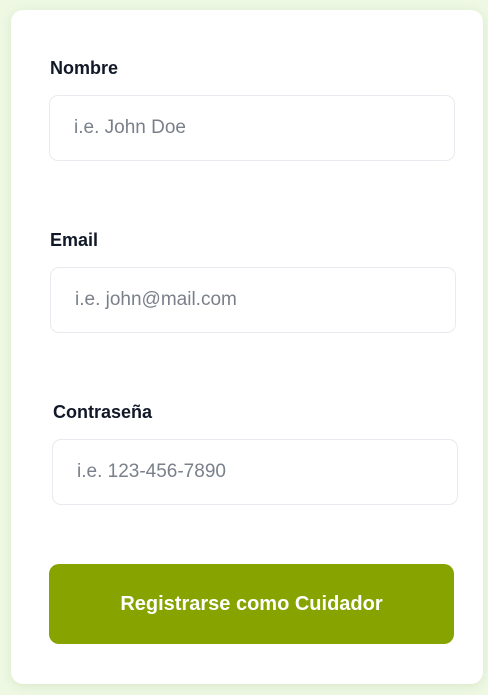 This screenshot has height=695, width=488. What do you see at coordinates (84, 68) in the screenshot?
I see `name-label: Nombre` at bounding box center [84, 68].